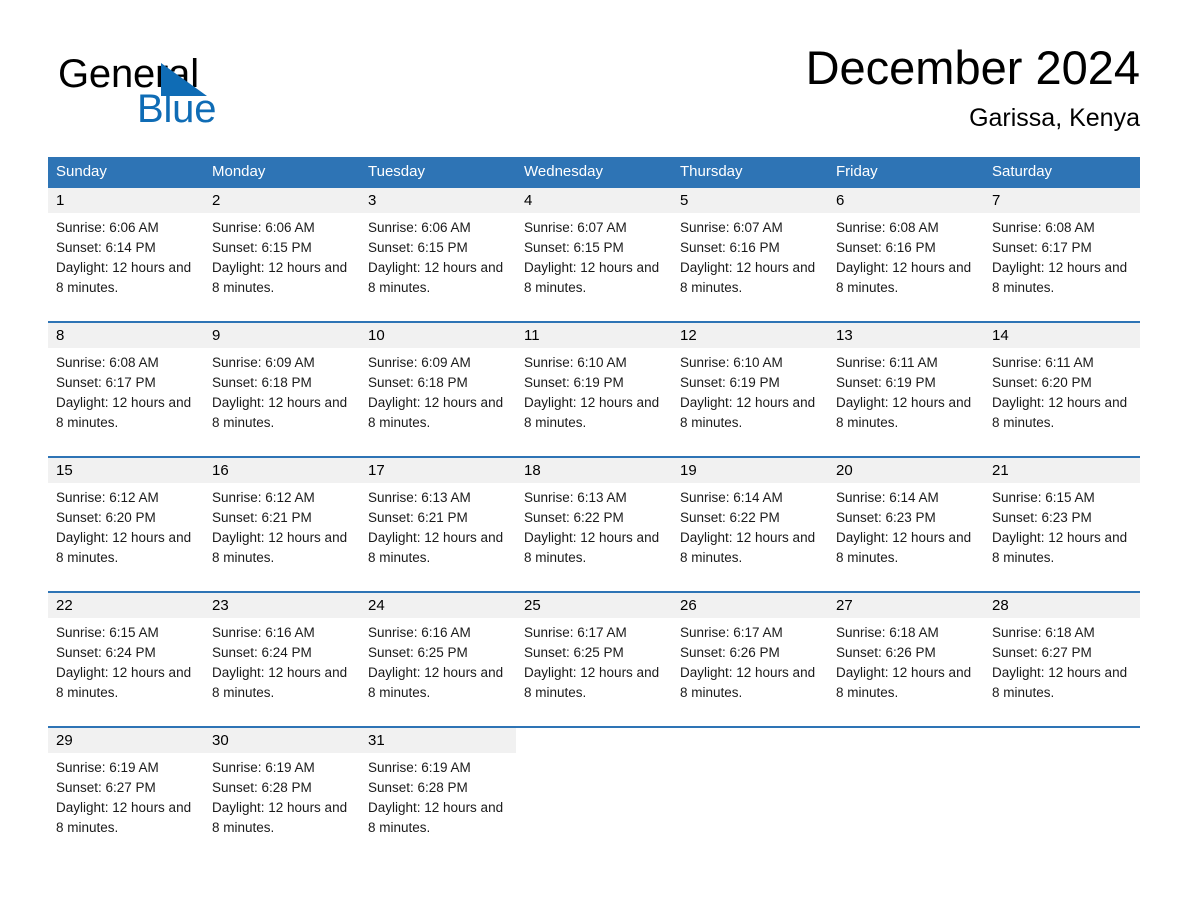  I want to click on sunrise-text: Sunrise: 6:16 AM, so click(419, 632).